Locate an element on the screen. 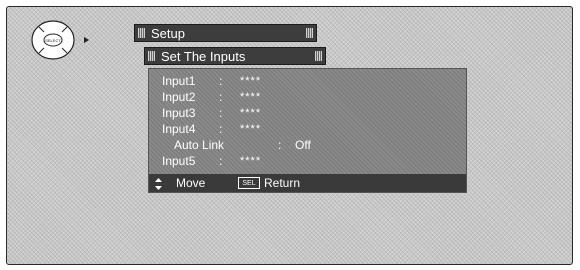 The height and width of the screenshot is (270, 580). input-row-input3: Input3 : **** is located at coordinates (211, 113).